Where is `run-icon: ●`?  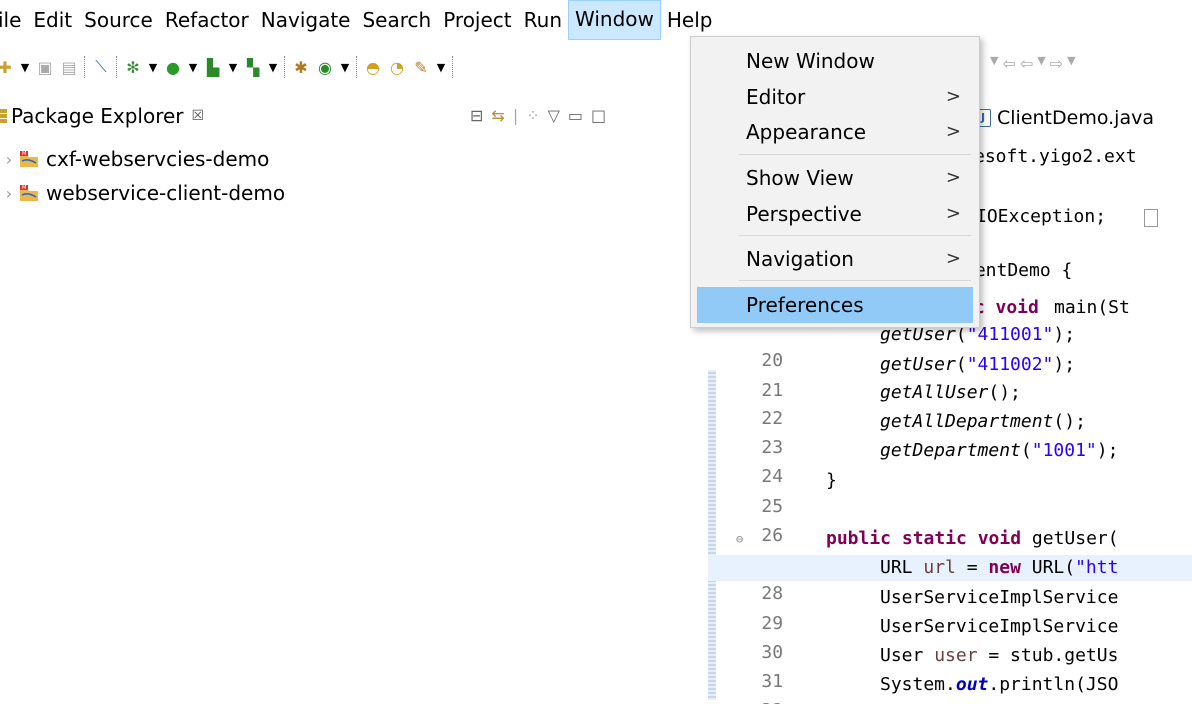
run-icon: ● is located at coordinates (173, 67).